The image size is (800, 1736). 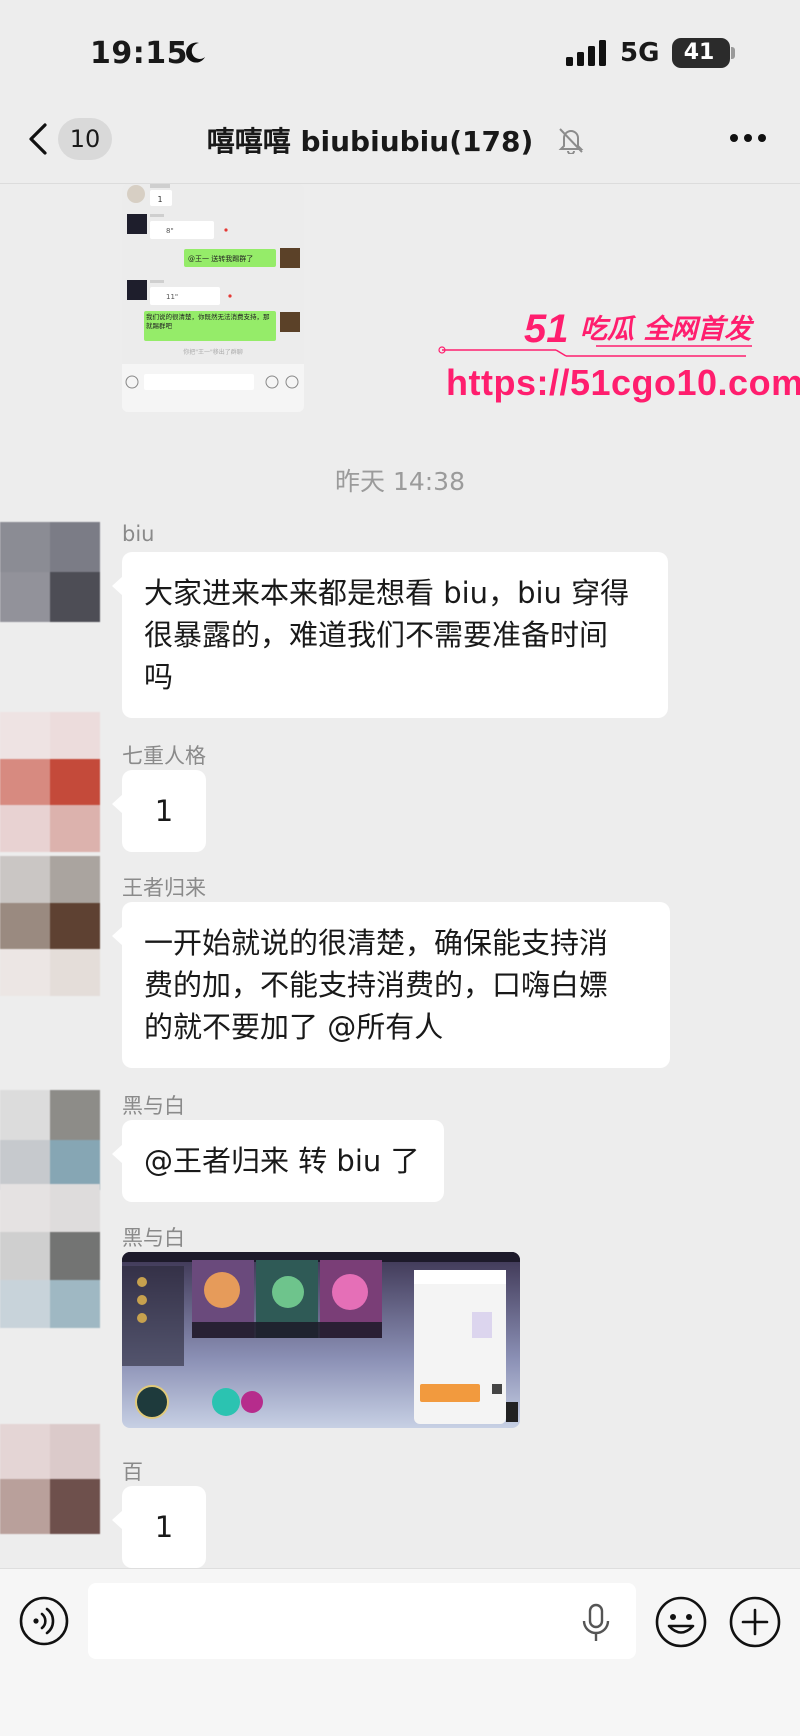 I want to click on chat-title: 嘻嘻嘻 biubiubiu(178), so click(x=370, y=141).